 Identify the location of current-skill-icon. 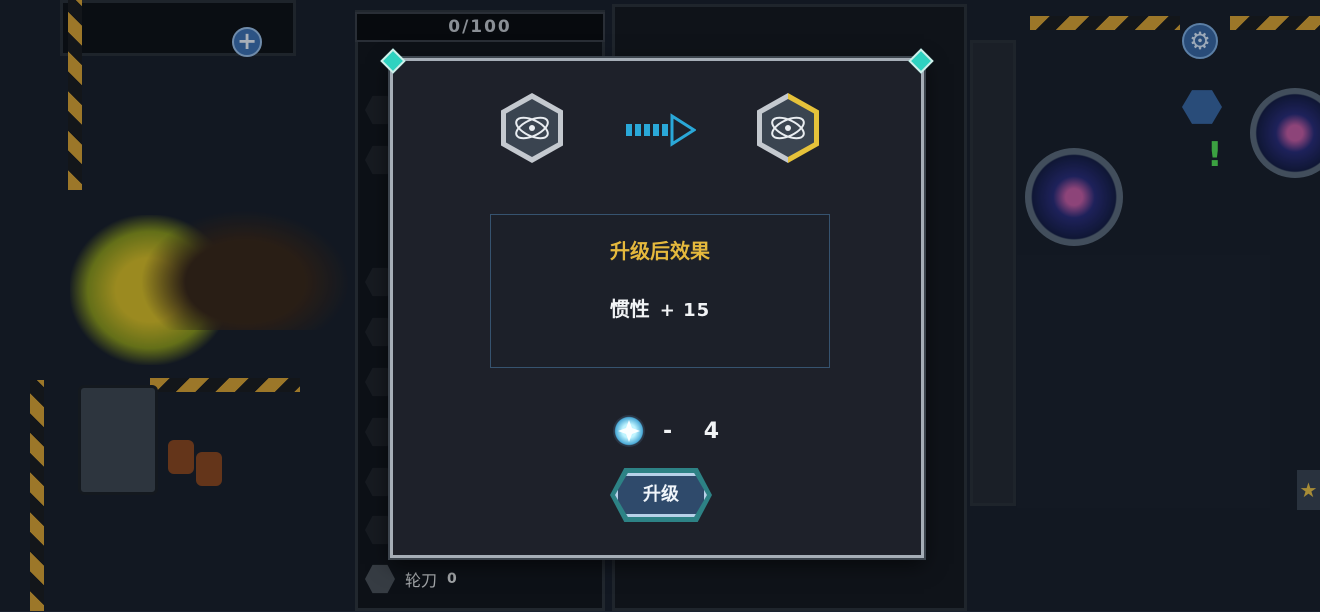
(532, 128).